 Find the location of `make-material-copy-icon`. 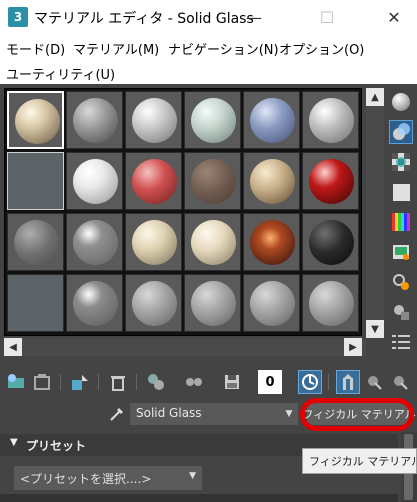

make-material-copy-icon is located at coordinates (156, 382).